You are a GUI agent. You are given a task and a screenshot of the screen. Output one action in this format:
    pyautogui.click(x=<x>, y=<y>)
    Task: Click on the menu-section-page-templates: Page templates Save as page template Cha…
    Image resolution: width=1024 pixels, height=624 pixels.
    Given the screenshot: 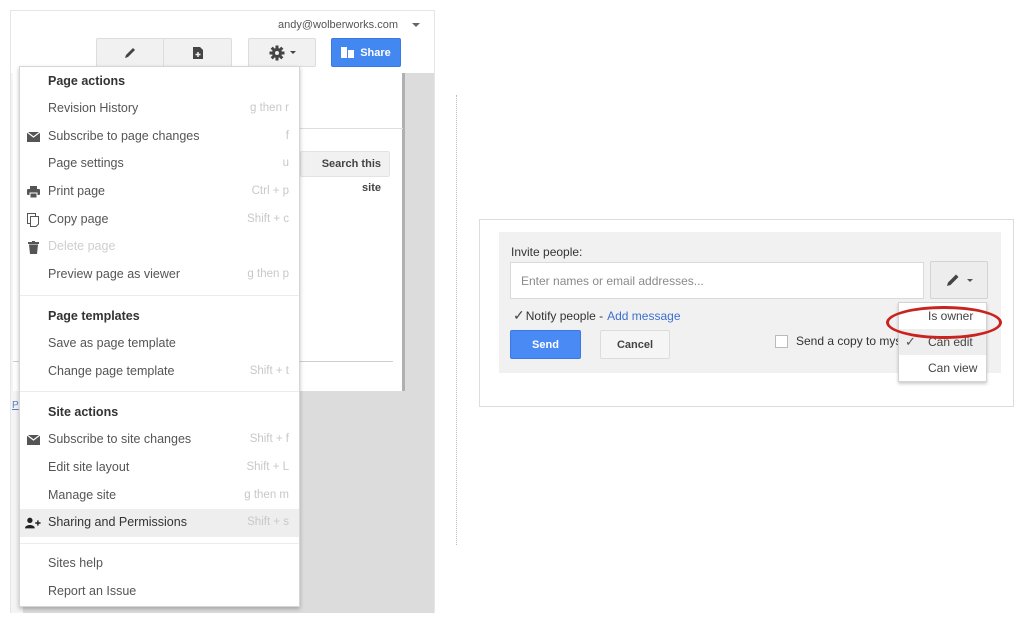 What is the action you would take?
    pyautogui.click(x=159, y=343)
    